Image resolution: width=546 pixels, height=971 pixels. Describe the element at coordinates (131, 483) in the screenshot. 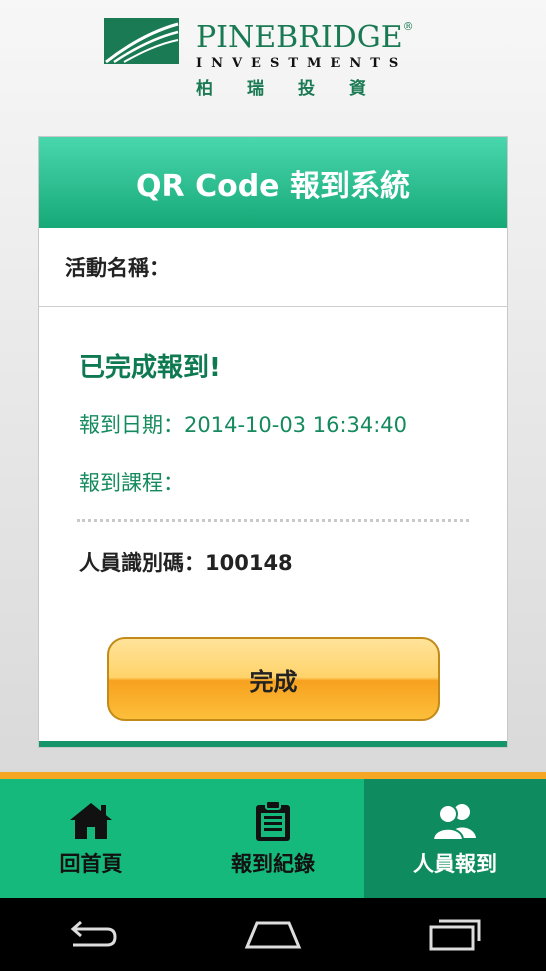

I see `checkin-course: 報到課程：` at that location.